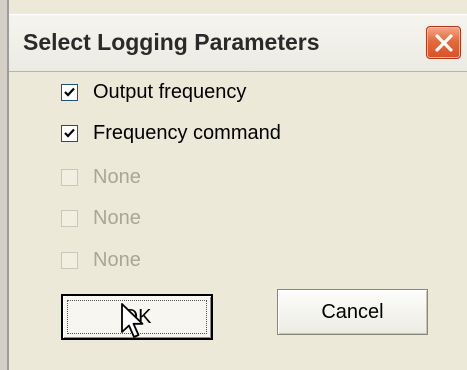 This screenshot has width=467, height=370. I want to click on checkbox-label: Output frequency, so click(170, 91).